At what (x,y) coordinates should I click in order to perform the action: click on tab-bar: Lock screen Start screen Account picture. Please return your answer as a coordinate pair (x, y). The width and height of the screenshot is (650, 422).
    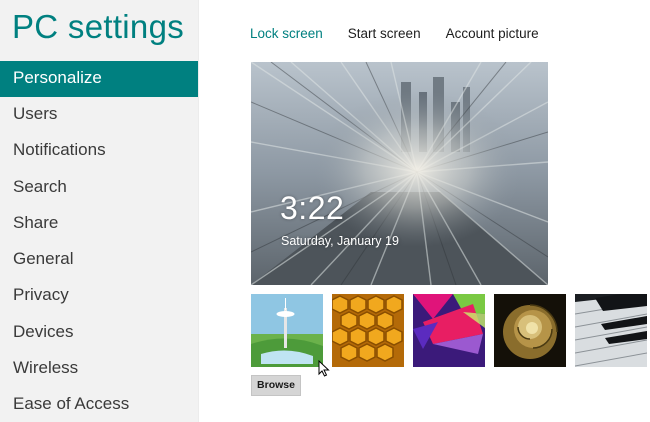
    Looking at the image, I should click on (407, 33).